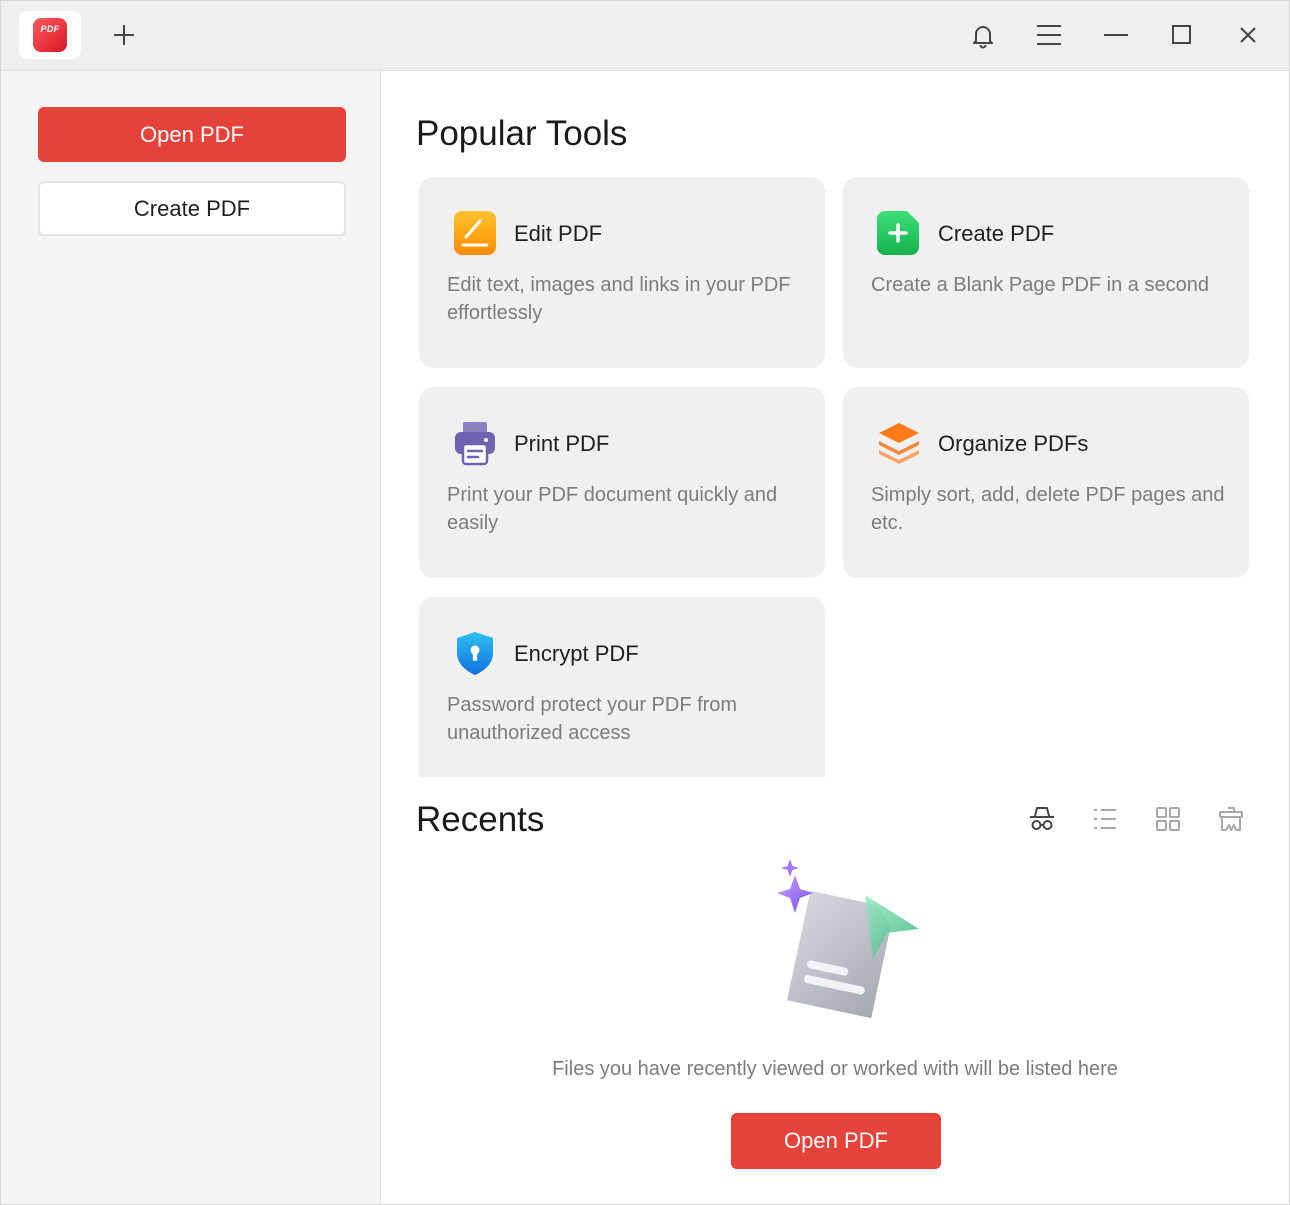 This screenshot has height=1205, width=1290. Describe the element at coordinates (475, 653) in the screenshot. I see `shield-lock-icon` at that location.